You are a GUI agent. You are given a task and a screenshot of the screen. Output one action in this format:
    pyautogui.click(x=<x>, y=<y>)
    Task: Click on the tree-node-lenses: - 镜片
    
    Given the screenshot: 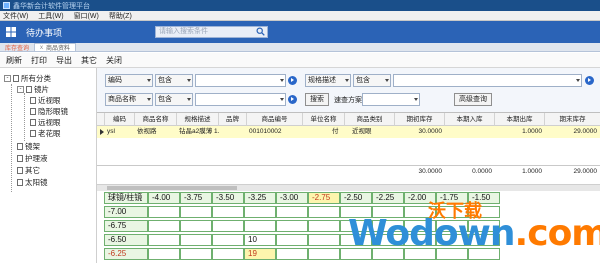 What is the action you would take?
    pyautogui.click(x=33, y=89)
    